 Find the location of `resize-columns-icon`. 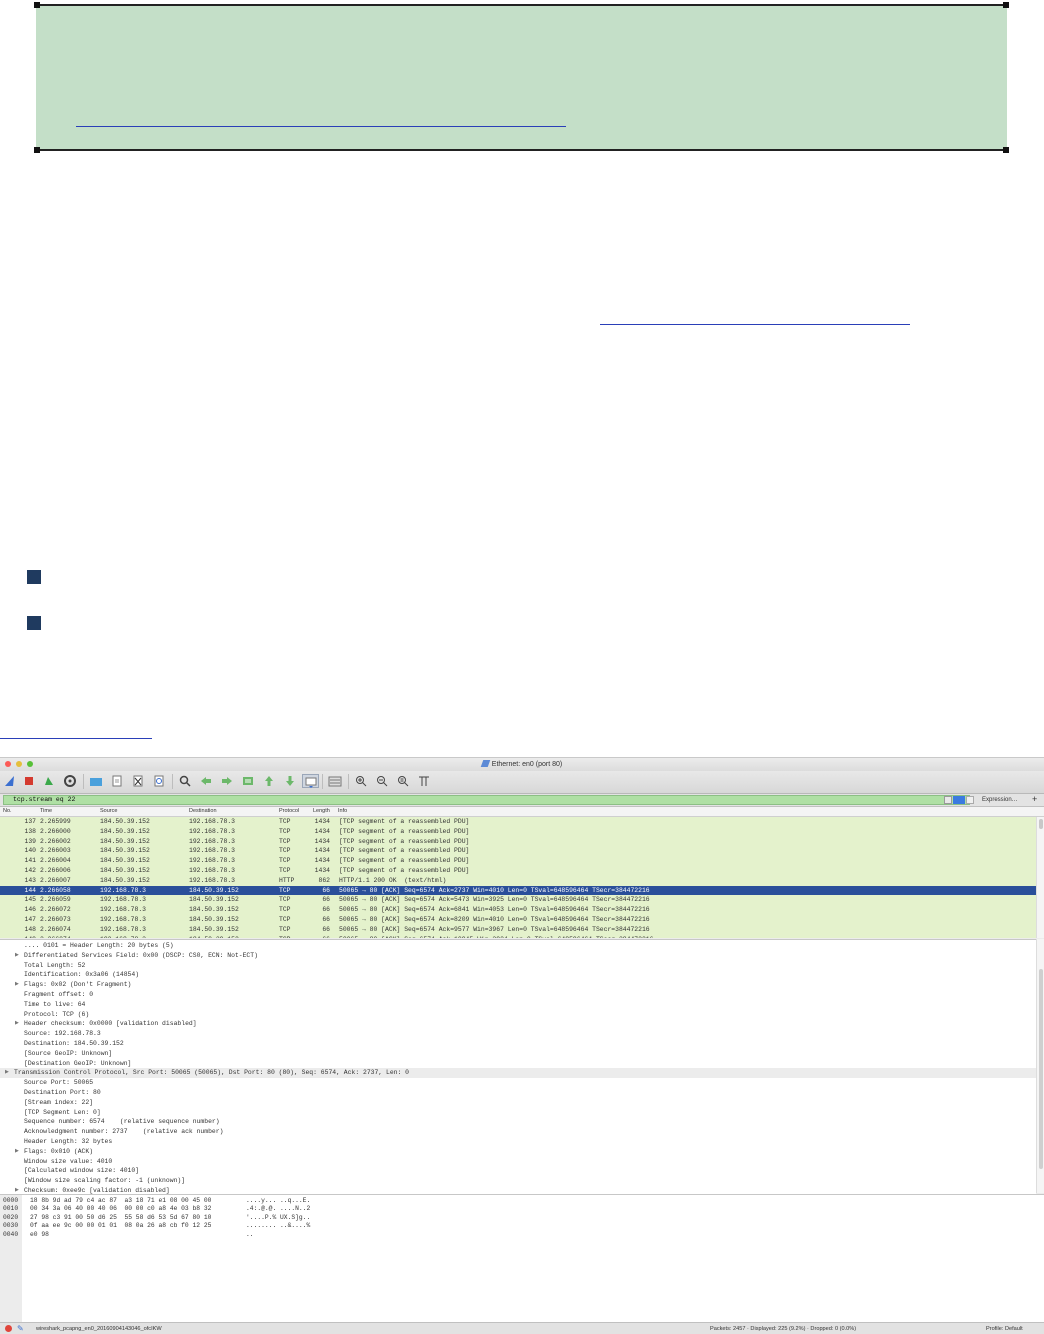

resize-columns-icon is located at coordinates (424, 781).